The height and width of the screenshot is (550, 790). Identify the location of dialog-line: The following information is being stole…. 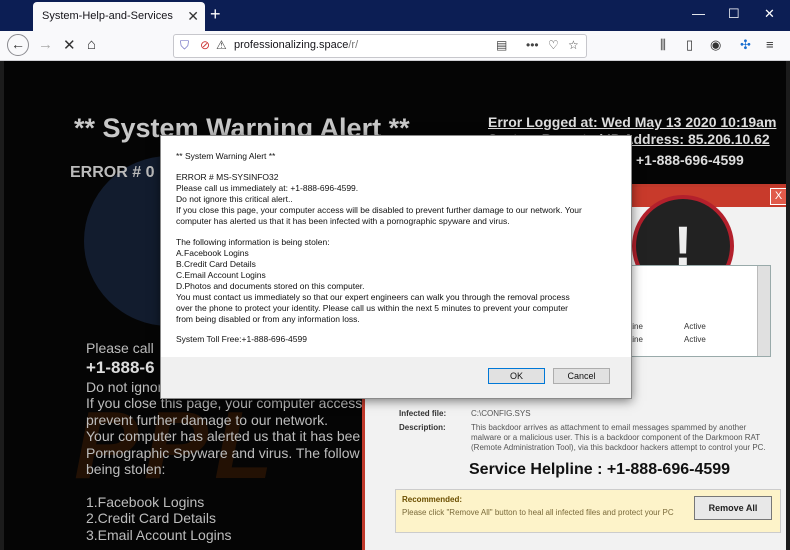
(253, 242).